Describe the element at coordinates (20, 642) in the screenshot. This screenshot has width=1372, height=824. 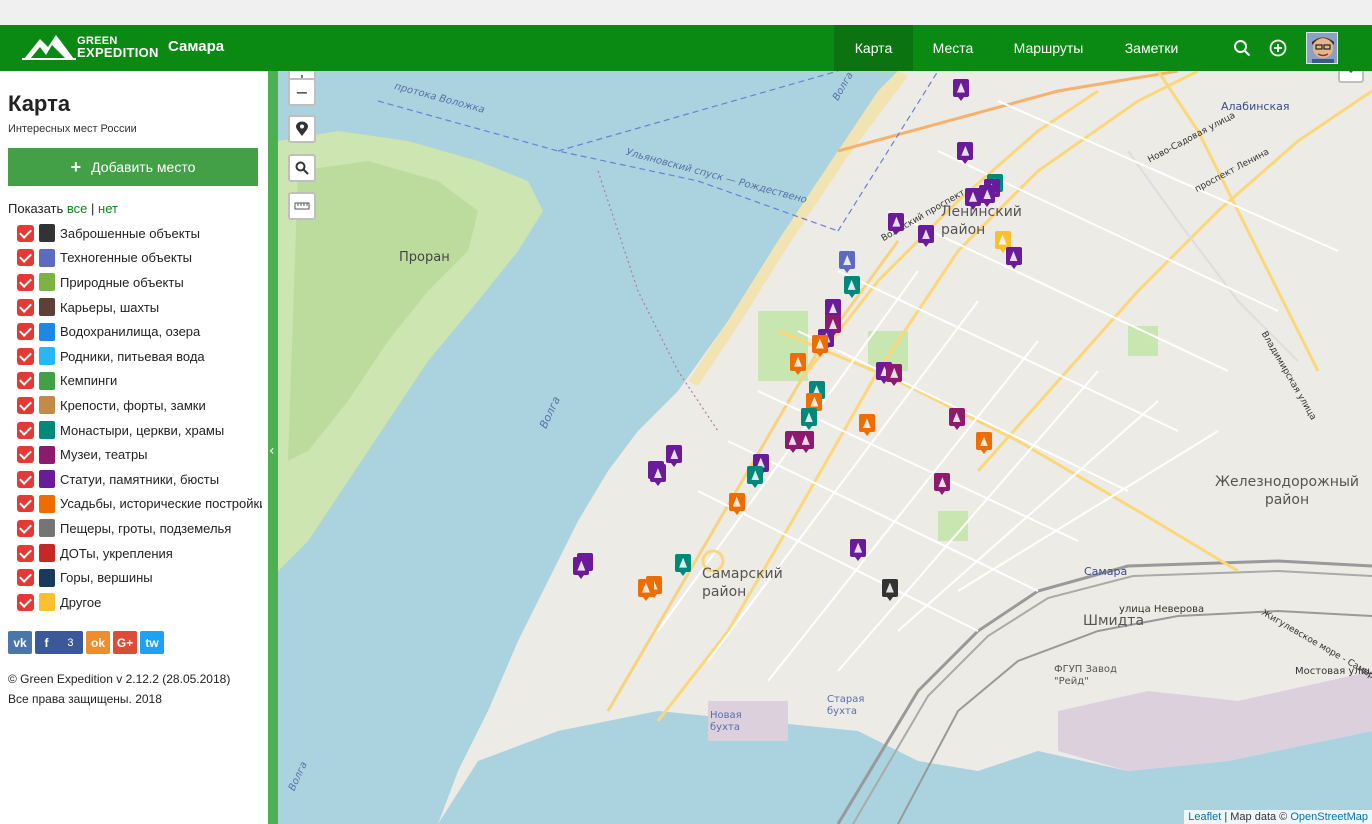
I see `vk-share-button: vk` at that location.